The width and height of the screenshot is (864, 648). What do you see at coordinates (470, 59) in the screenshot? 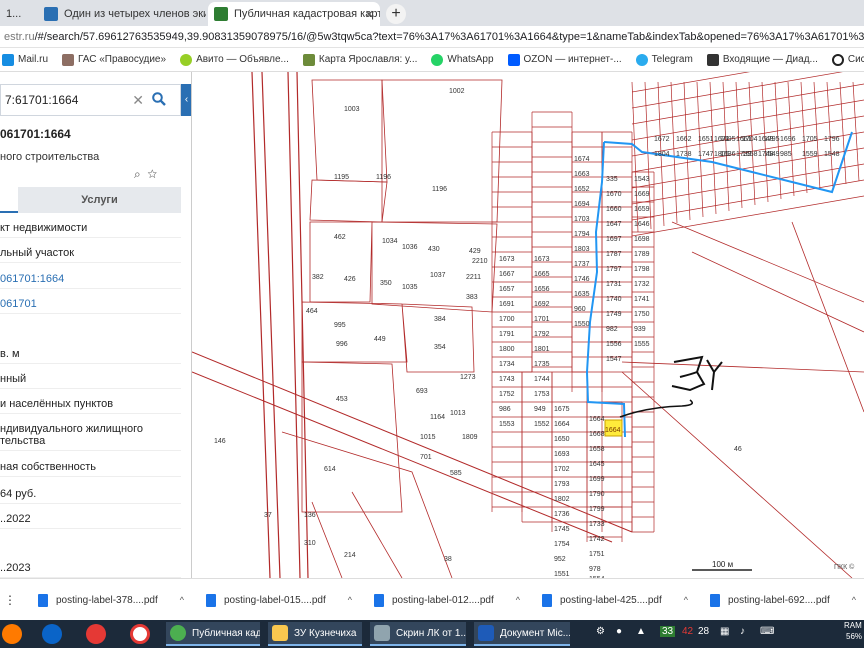
I see `bookmark-label: WhatsApp` at bounding box center [470, 59].